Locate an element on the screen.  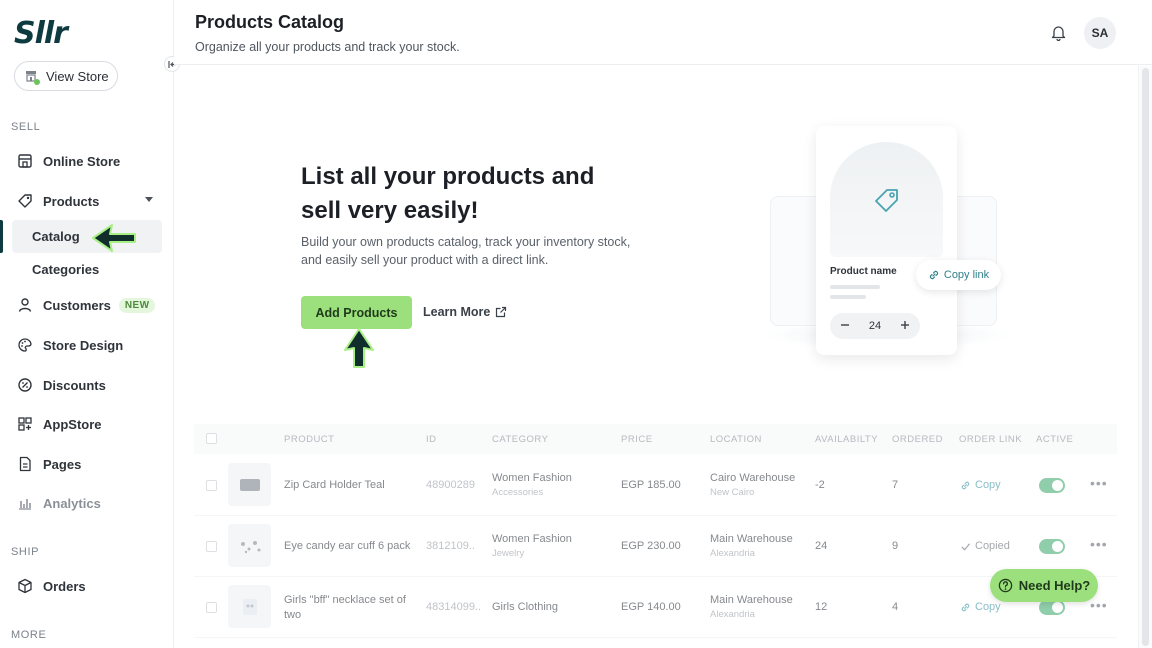
column-header-availability: AVAILABILTY is located at coordinates (847, 439).